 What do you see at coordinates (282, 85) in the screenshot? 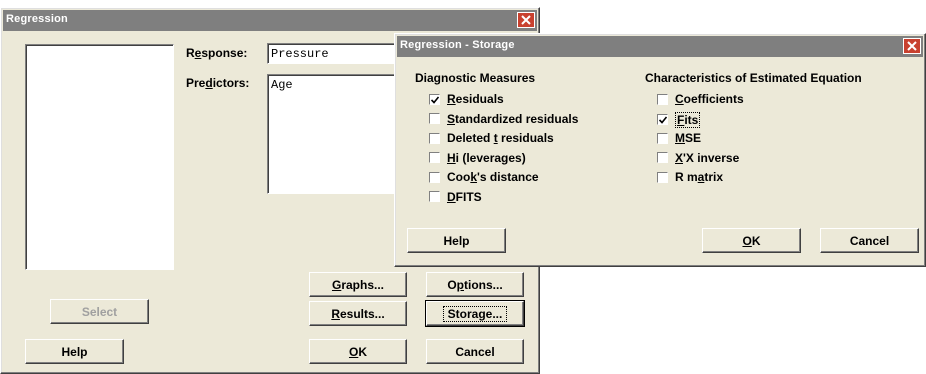
I see `predictors-value: Age` at bounding box center [282, 85].